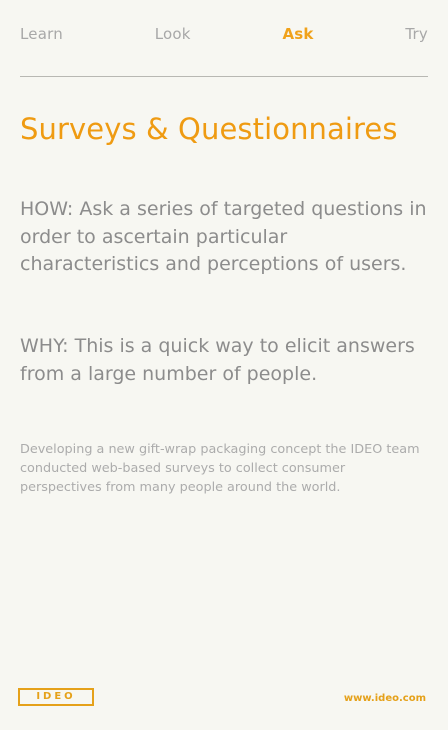 This screenshot has height=730, width=448. What do you see at coordinates (173, 34) in the screenshot?
I see `nav-look: Look` at bounding box center [173, 34].